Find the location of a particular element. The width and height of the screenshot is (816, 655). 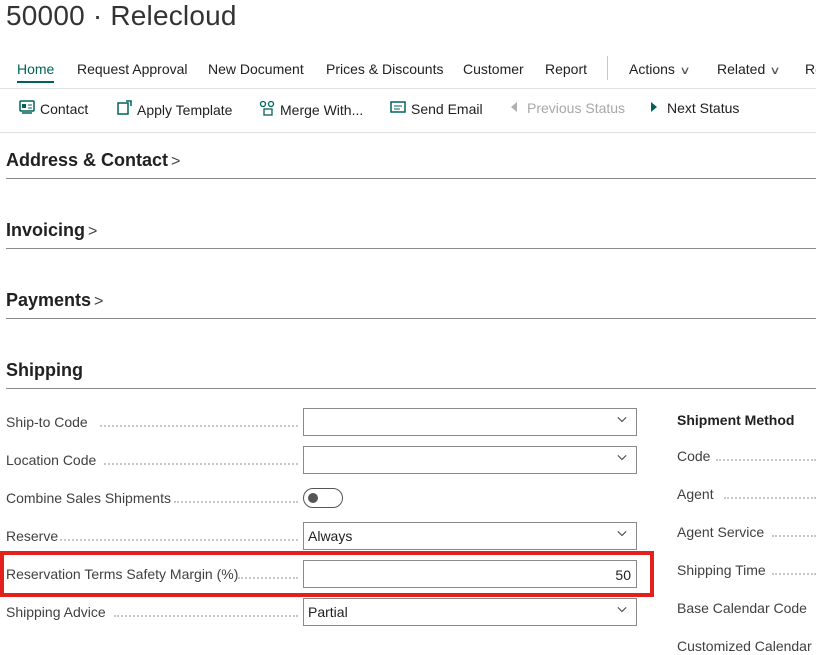

tab-actions-label: Actions is located at coordinates (652, 69).